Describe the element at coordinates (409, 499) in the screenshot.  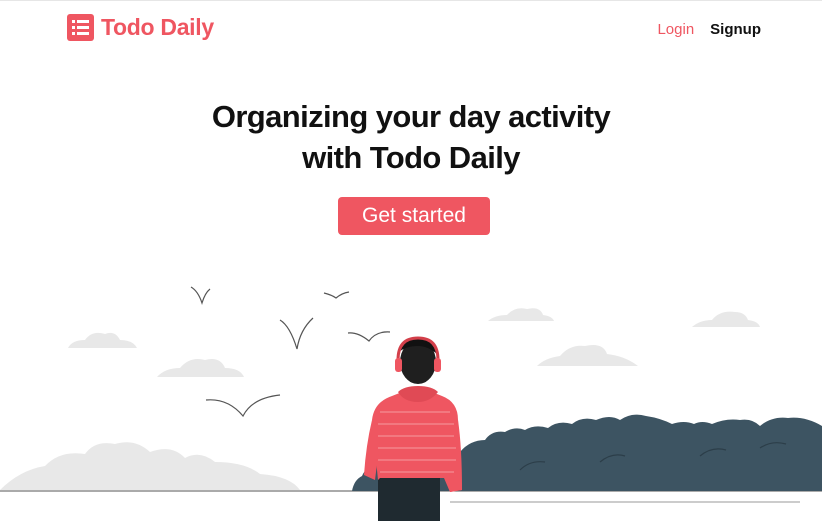
I see `person-legs` at that location.